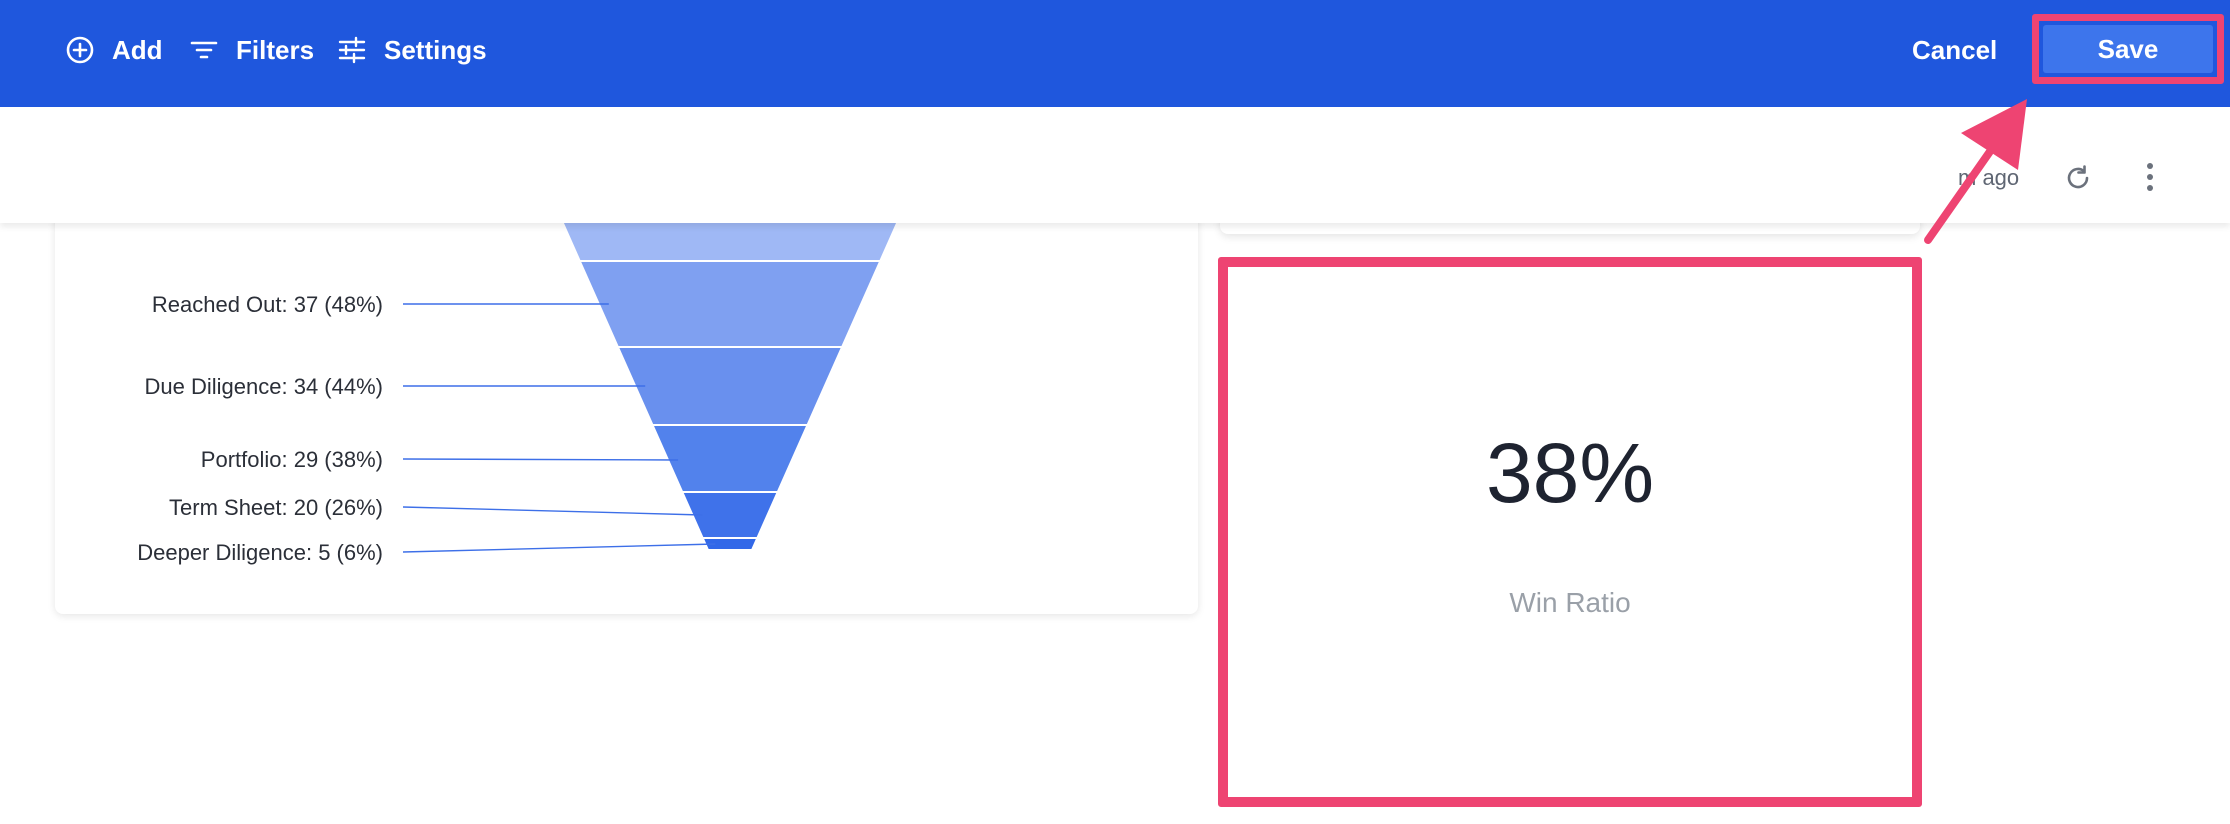 This screenshot has width=2230, height=824. Describe the element at coordinates (352, 50) in the screenshot. I see `sliders-icon` at that location.